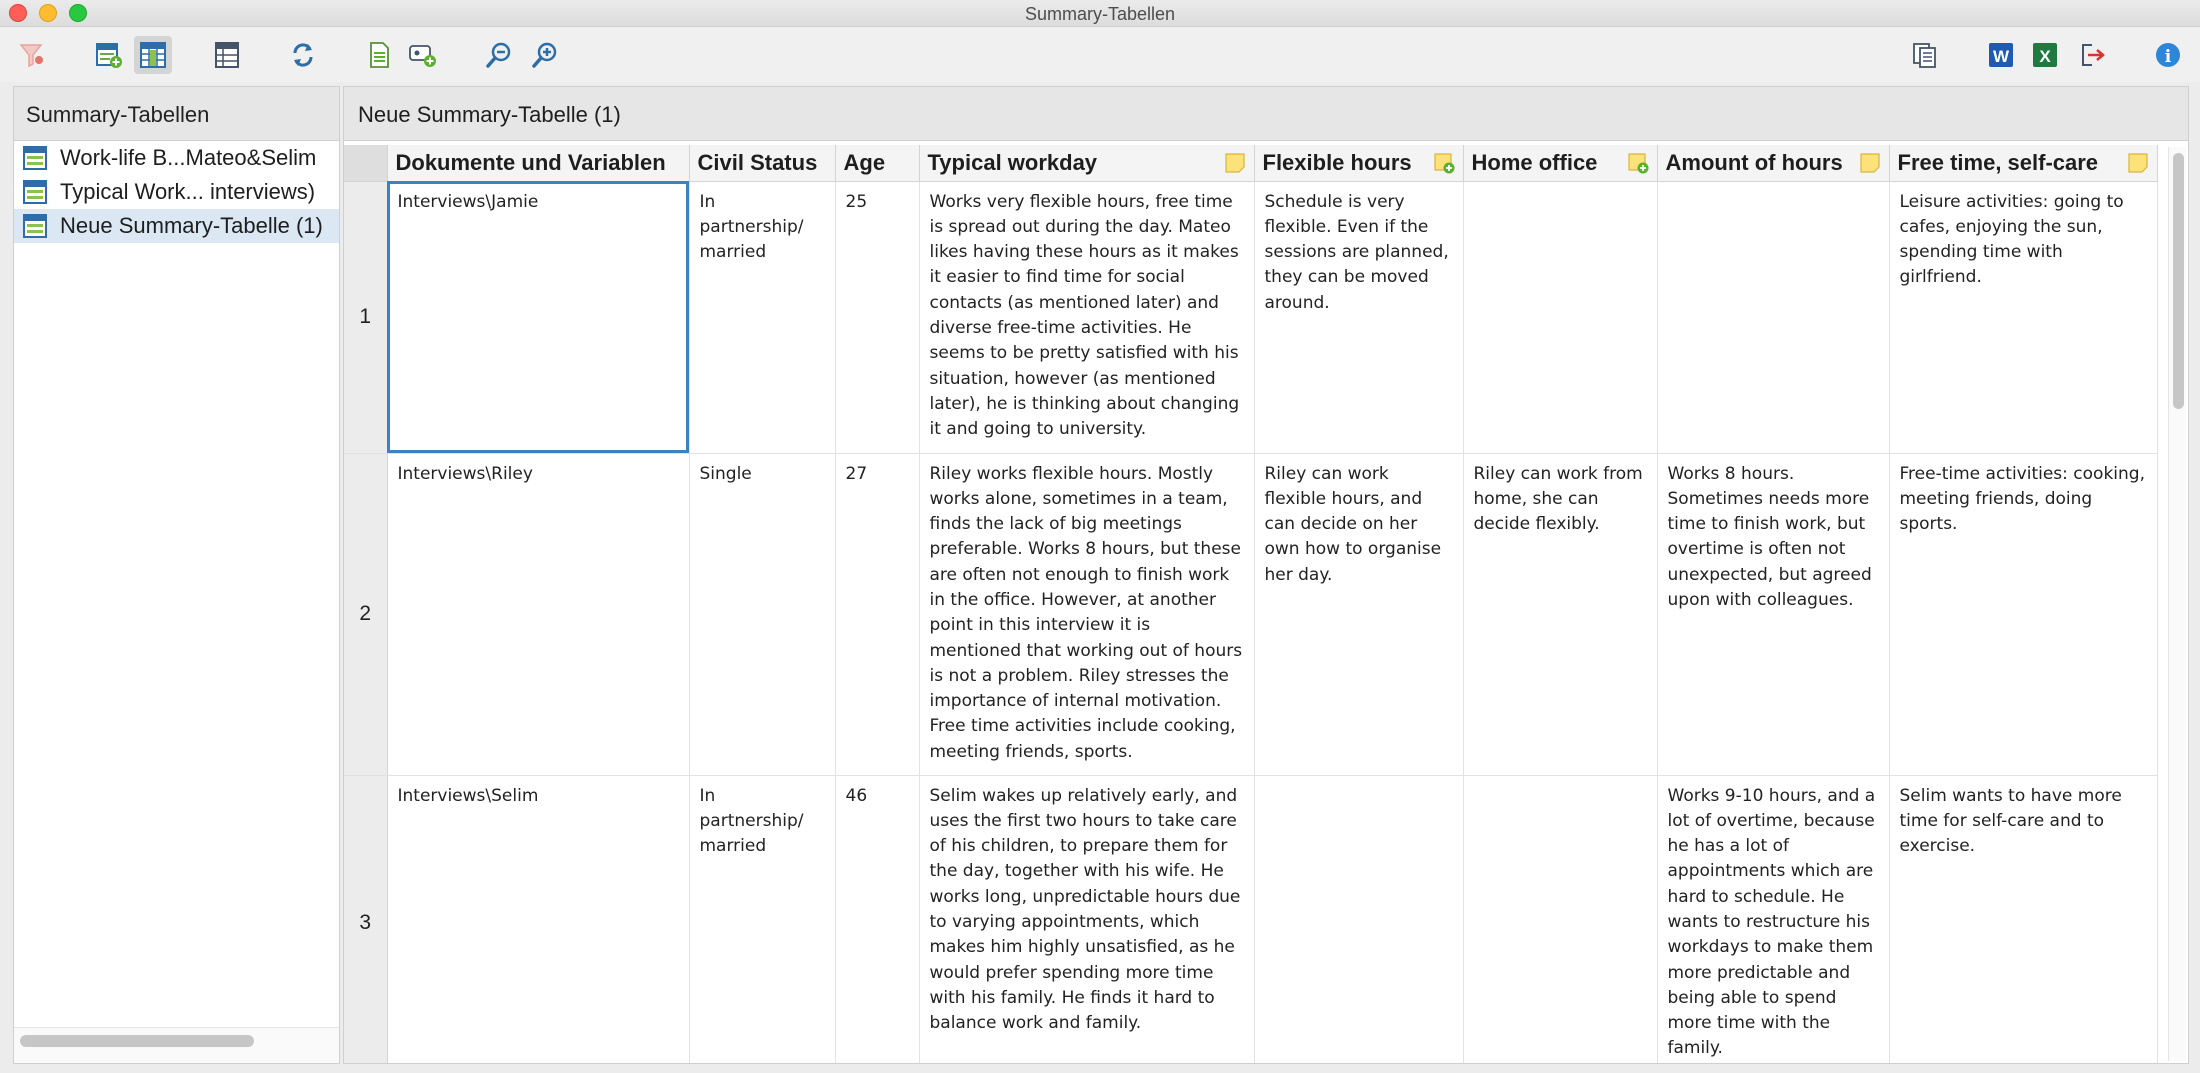 The height and width of the screenshot is (1073, 2200). Describe the element at coordinates (538, 614) in the screenshot. I see `cell-document: Interviews\Riley` at that location.